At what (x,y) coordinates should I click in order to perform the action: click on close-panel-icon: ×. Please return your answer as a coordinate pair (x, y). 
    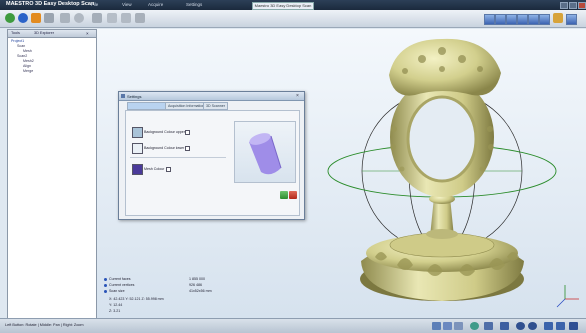
    Looking at the image, I should click on (87, 33).